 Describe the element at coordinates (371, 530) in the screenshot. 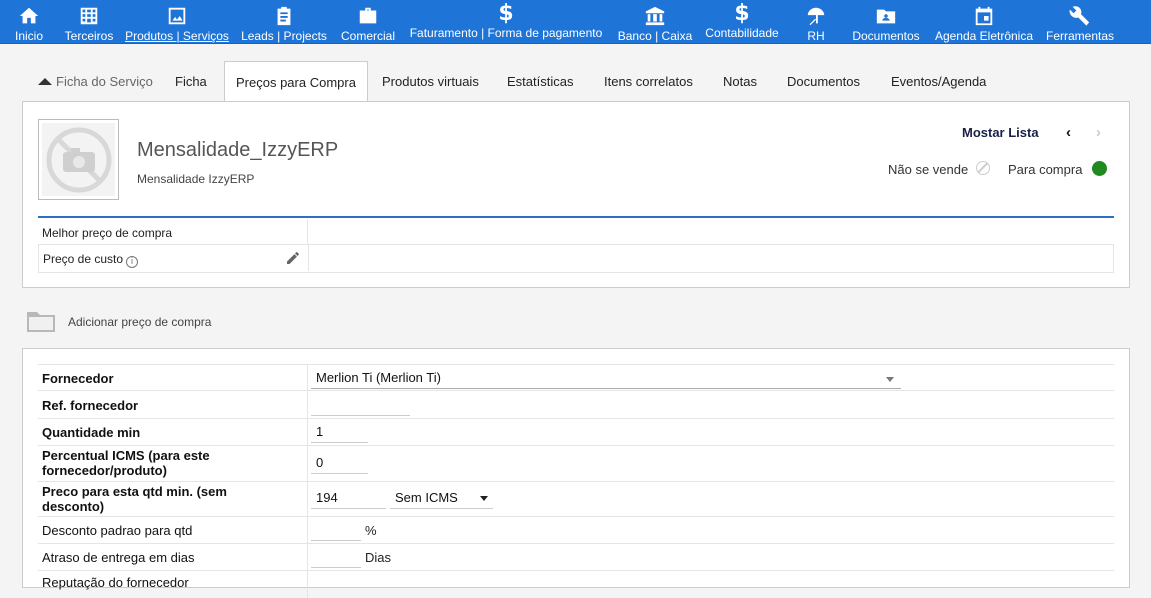

I see `percent-unit: %` at that location.